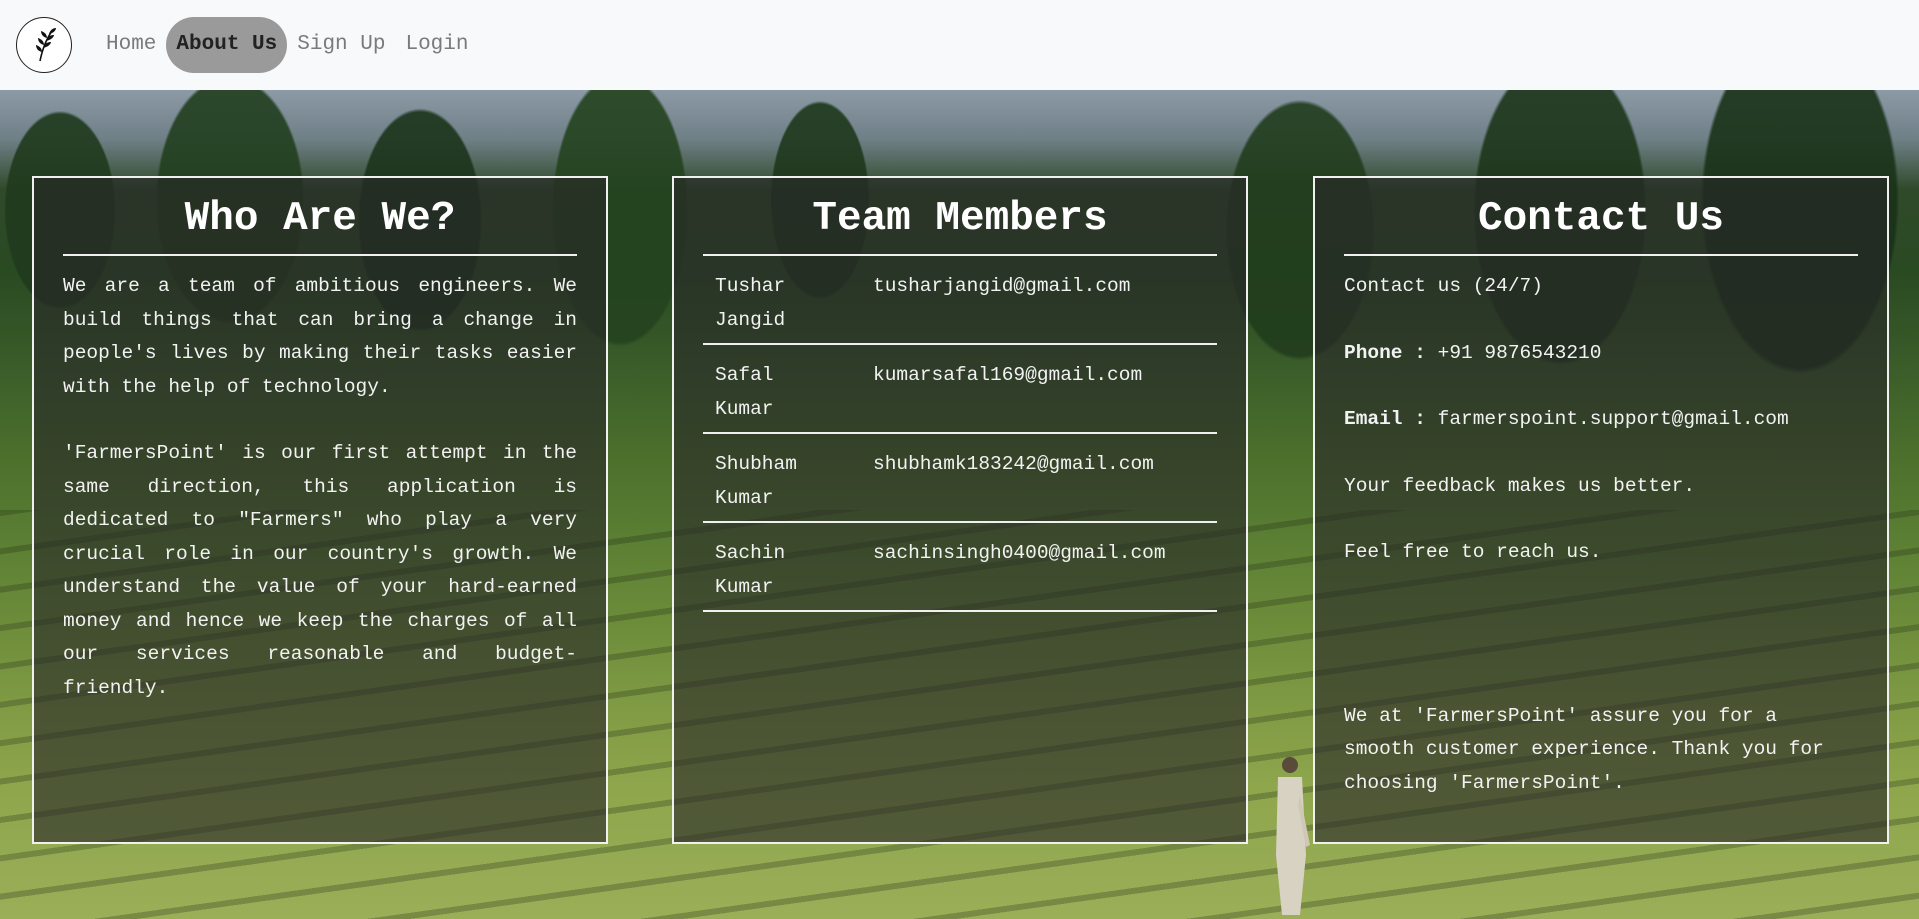  I want to click on nav-login: Login, so click(436, 45).